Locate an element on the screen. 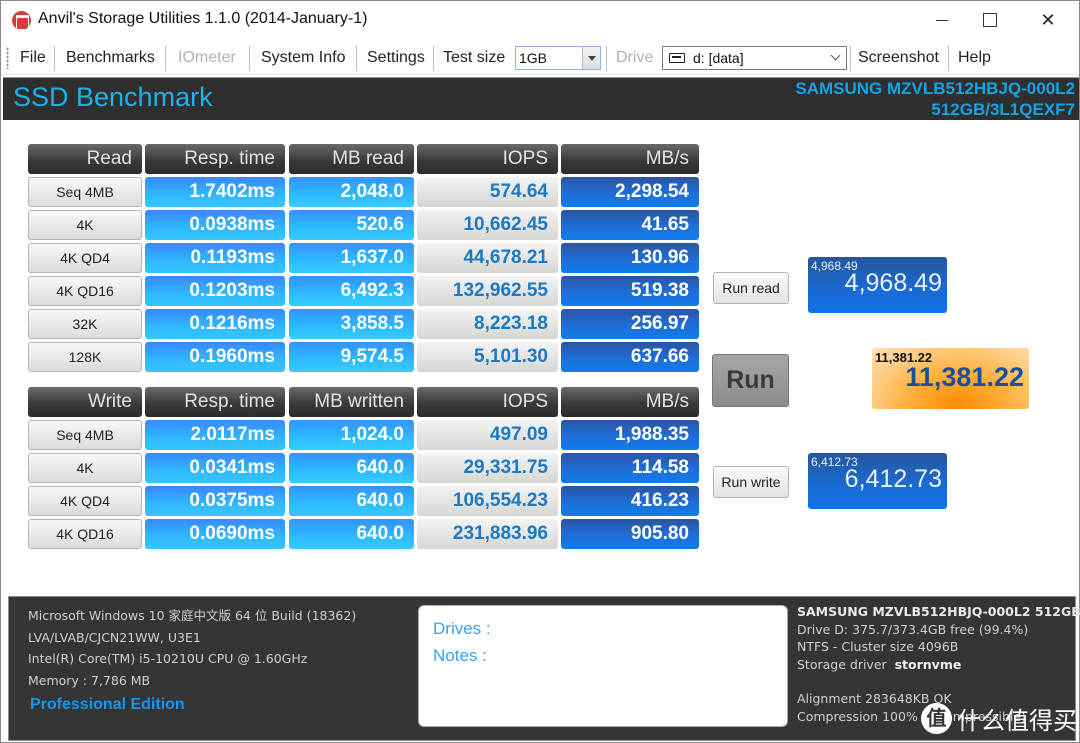 The width and height of the screenshot is (1080, 743). storage-driver: Storage driver stornvme is located at coordinates (938, 665).